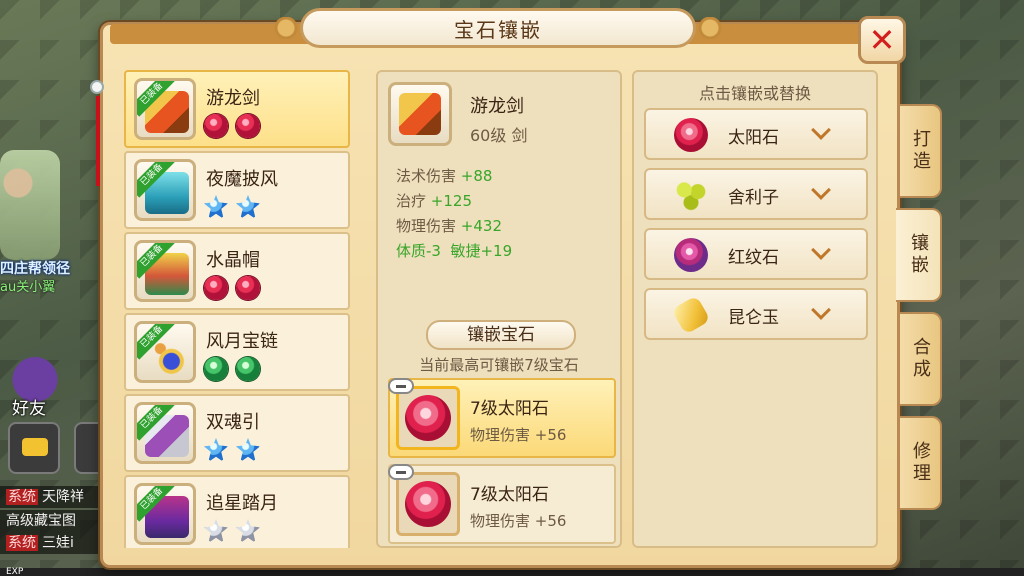  I want to click on options-title: 点击镶嵌或替换, so click(754, 93).